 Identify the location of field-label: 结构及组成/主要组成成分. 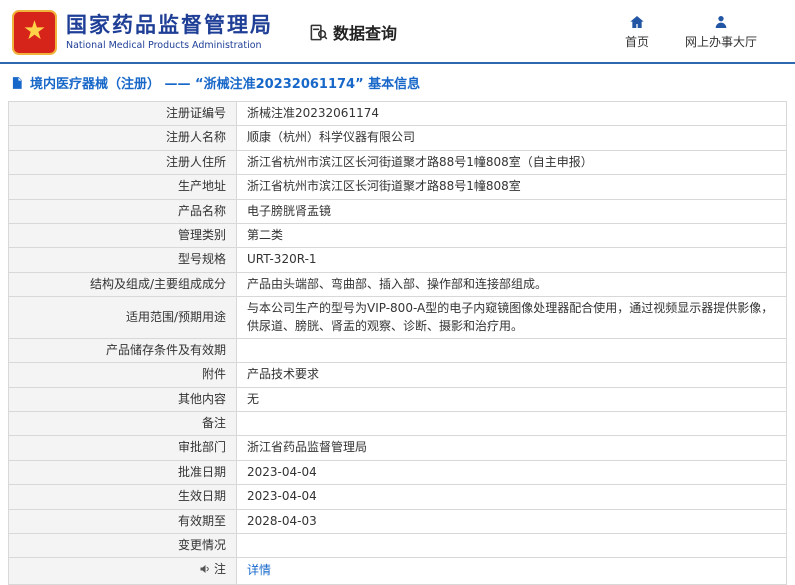
(122, 284).